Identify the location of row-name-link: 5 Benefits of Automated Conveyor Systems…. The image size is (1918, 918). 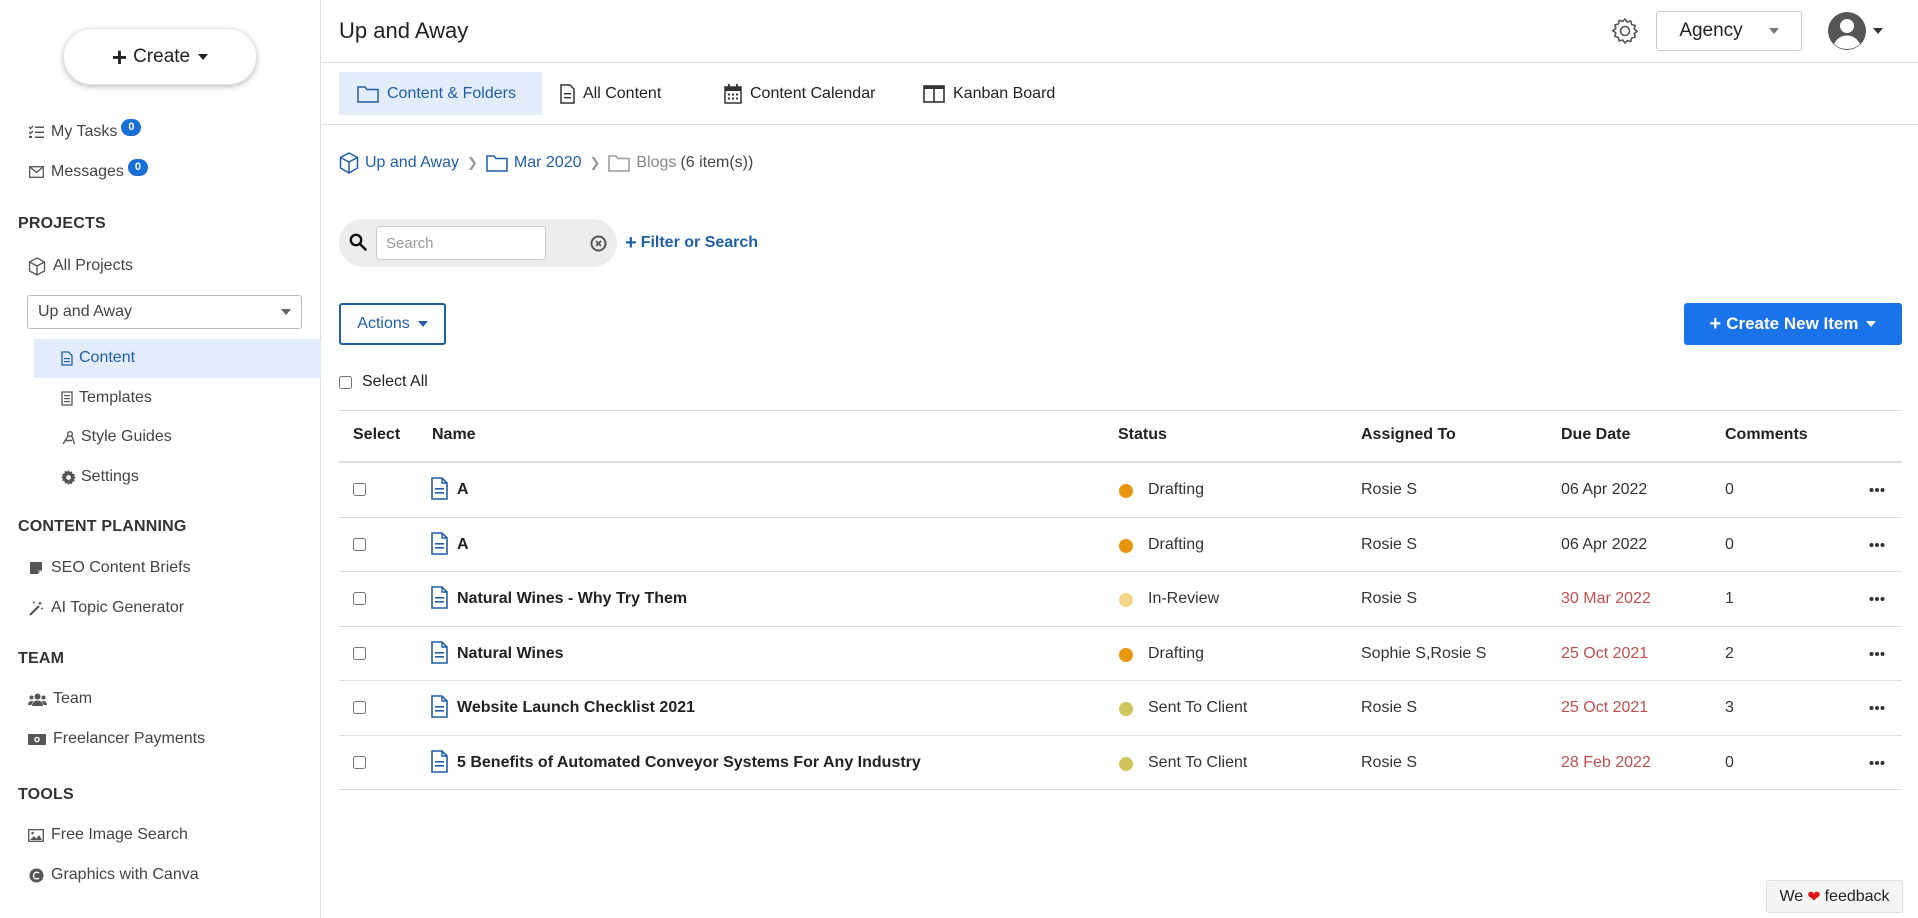
(689, 763).